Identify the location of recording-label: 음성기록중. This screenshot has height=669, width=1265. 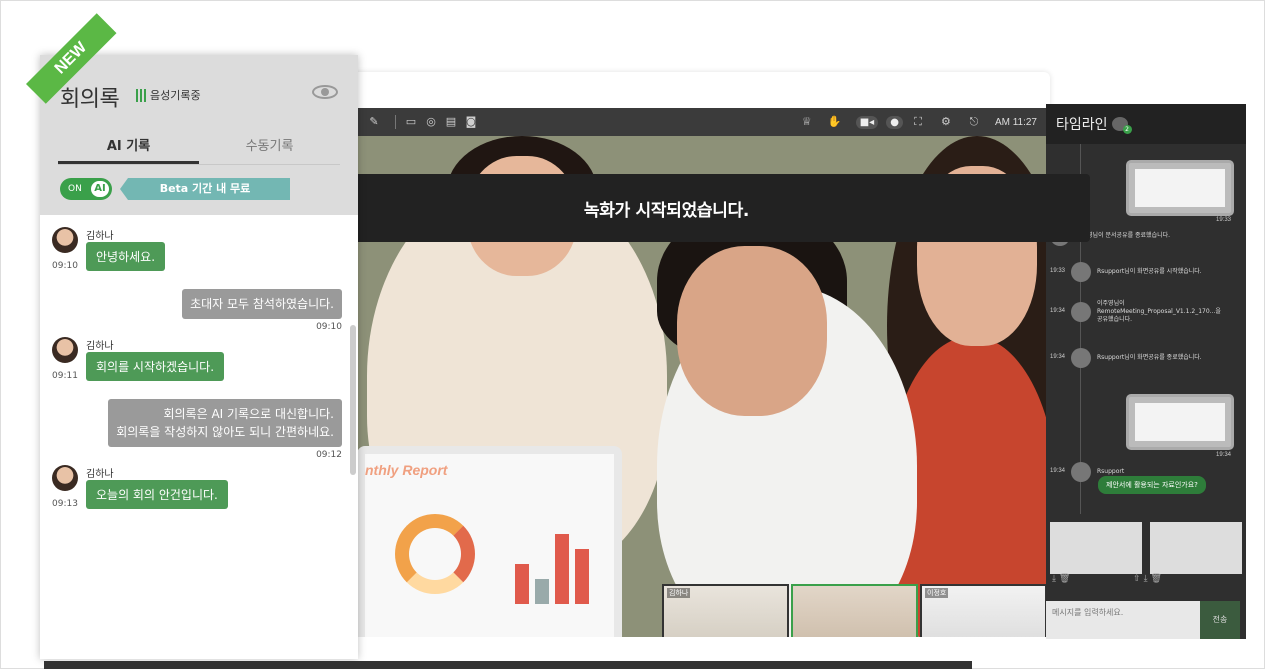
(175, 95).